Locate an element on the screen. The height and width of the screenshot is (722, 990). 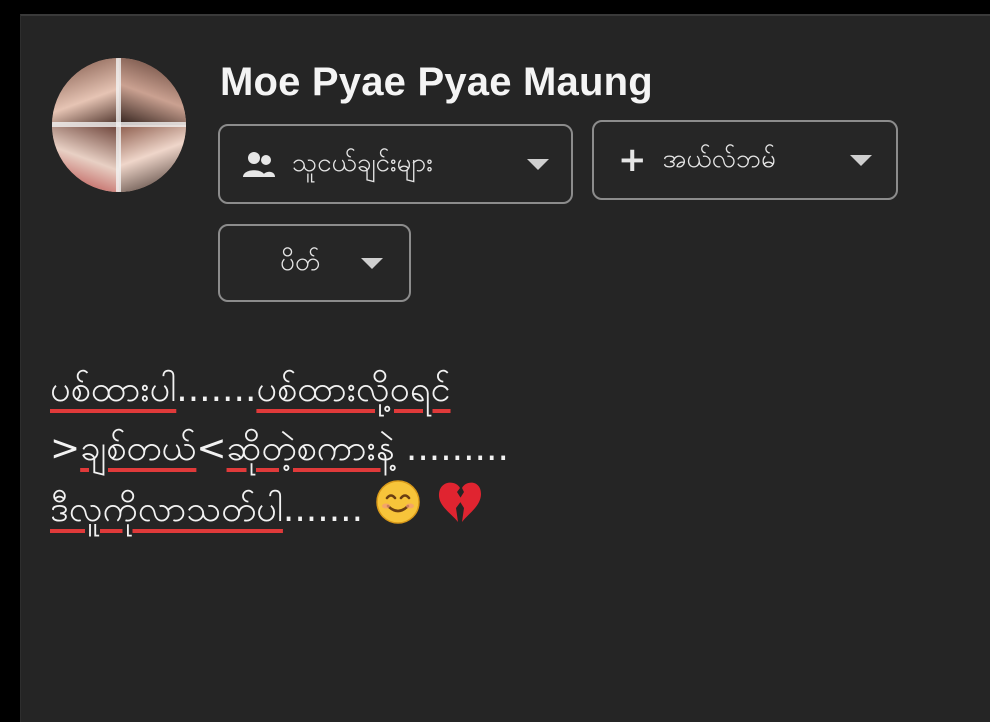
audience-friends-dropdown: သူငယ်ချင်းများ is located at coordinates (395, 164).